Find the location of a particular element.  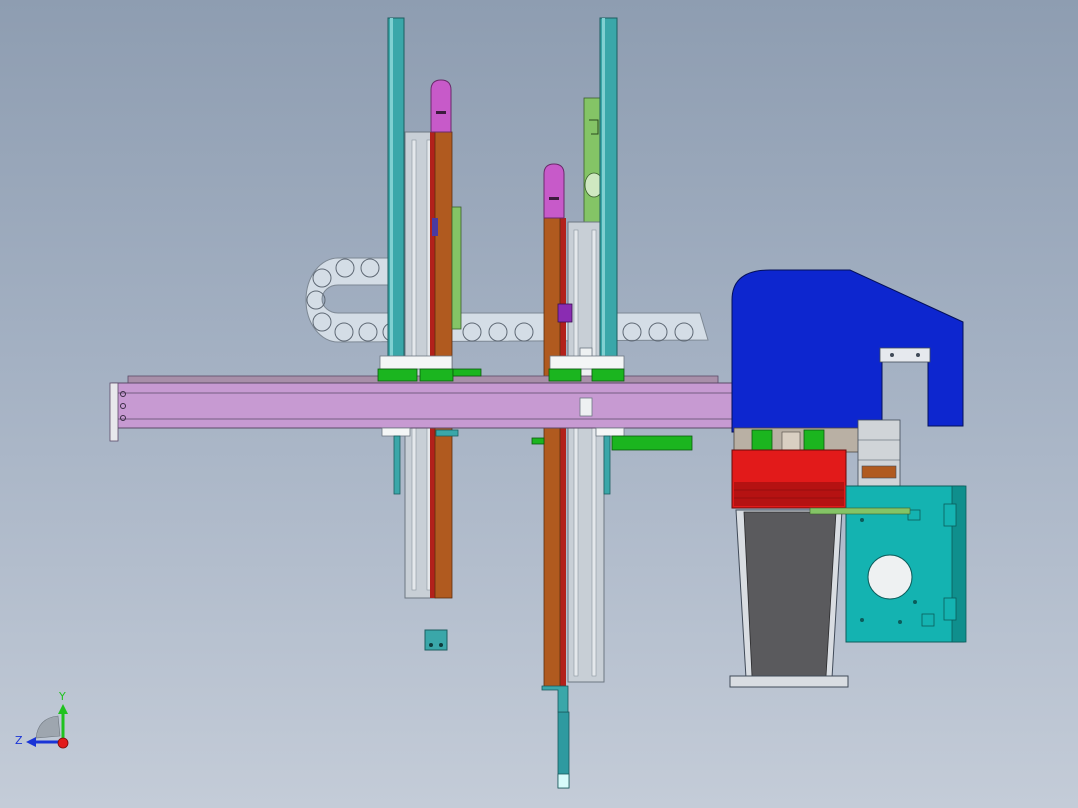

y-axis-label: Y is located at coordinates (62, 696).